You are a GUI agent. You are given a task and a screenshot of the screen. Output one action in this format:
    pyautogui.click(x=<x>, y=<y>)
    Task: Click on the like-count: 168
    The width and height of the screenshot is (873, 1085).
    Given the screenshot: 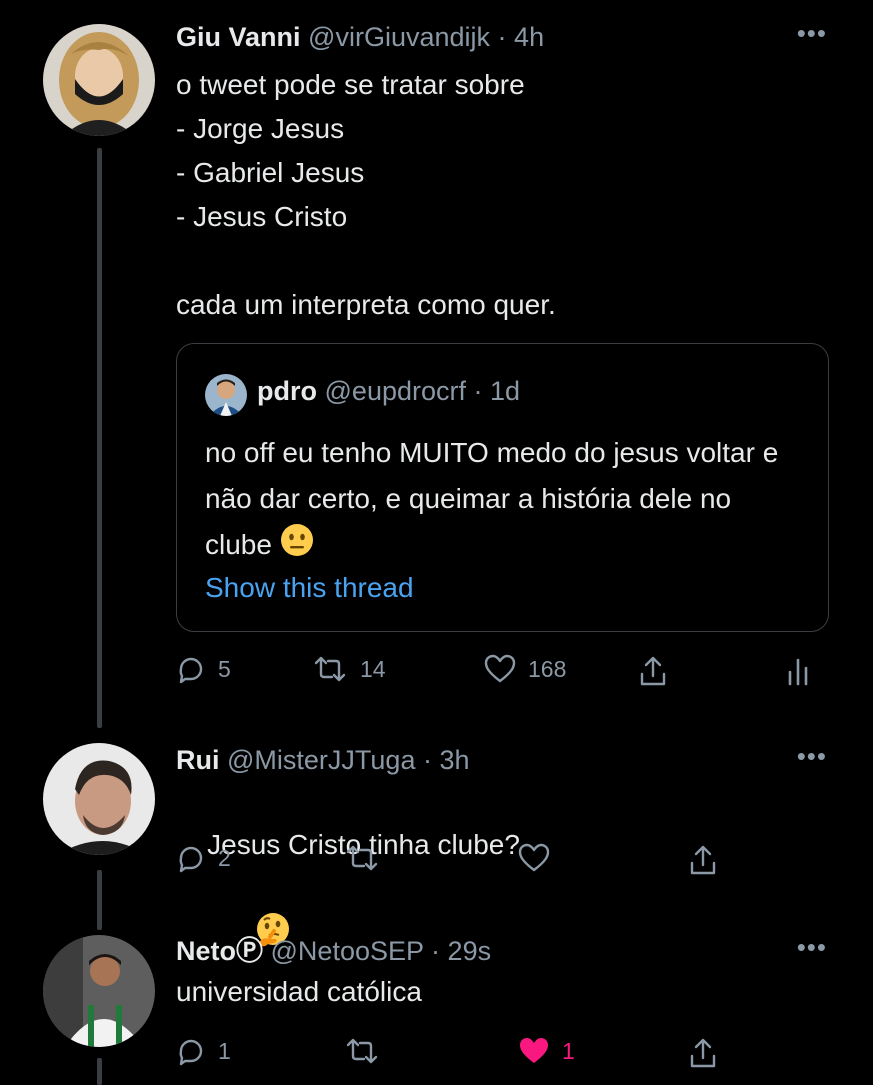 What is the action you would take?
    pyautogui.click(x=547, y=668)
    